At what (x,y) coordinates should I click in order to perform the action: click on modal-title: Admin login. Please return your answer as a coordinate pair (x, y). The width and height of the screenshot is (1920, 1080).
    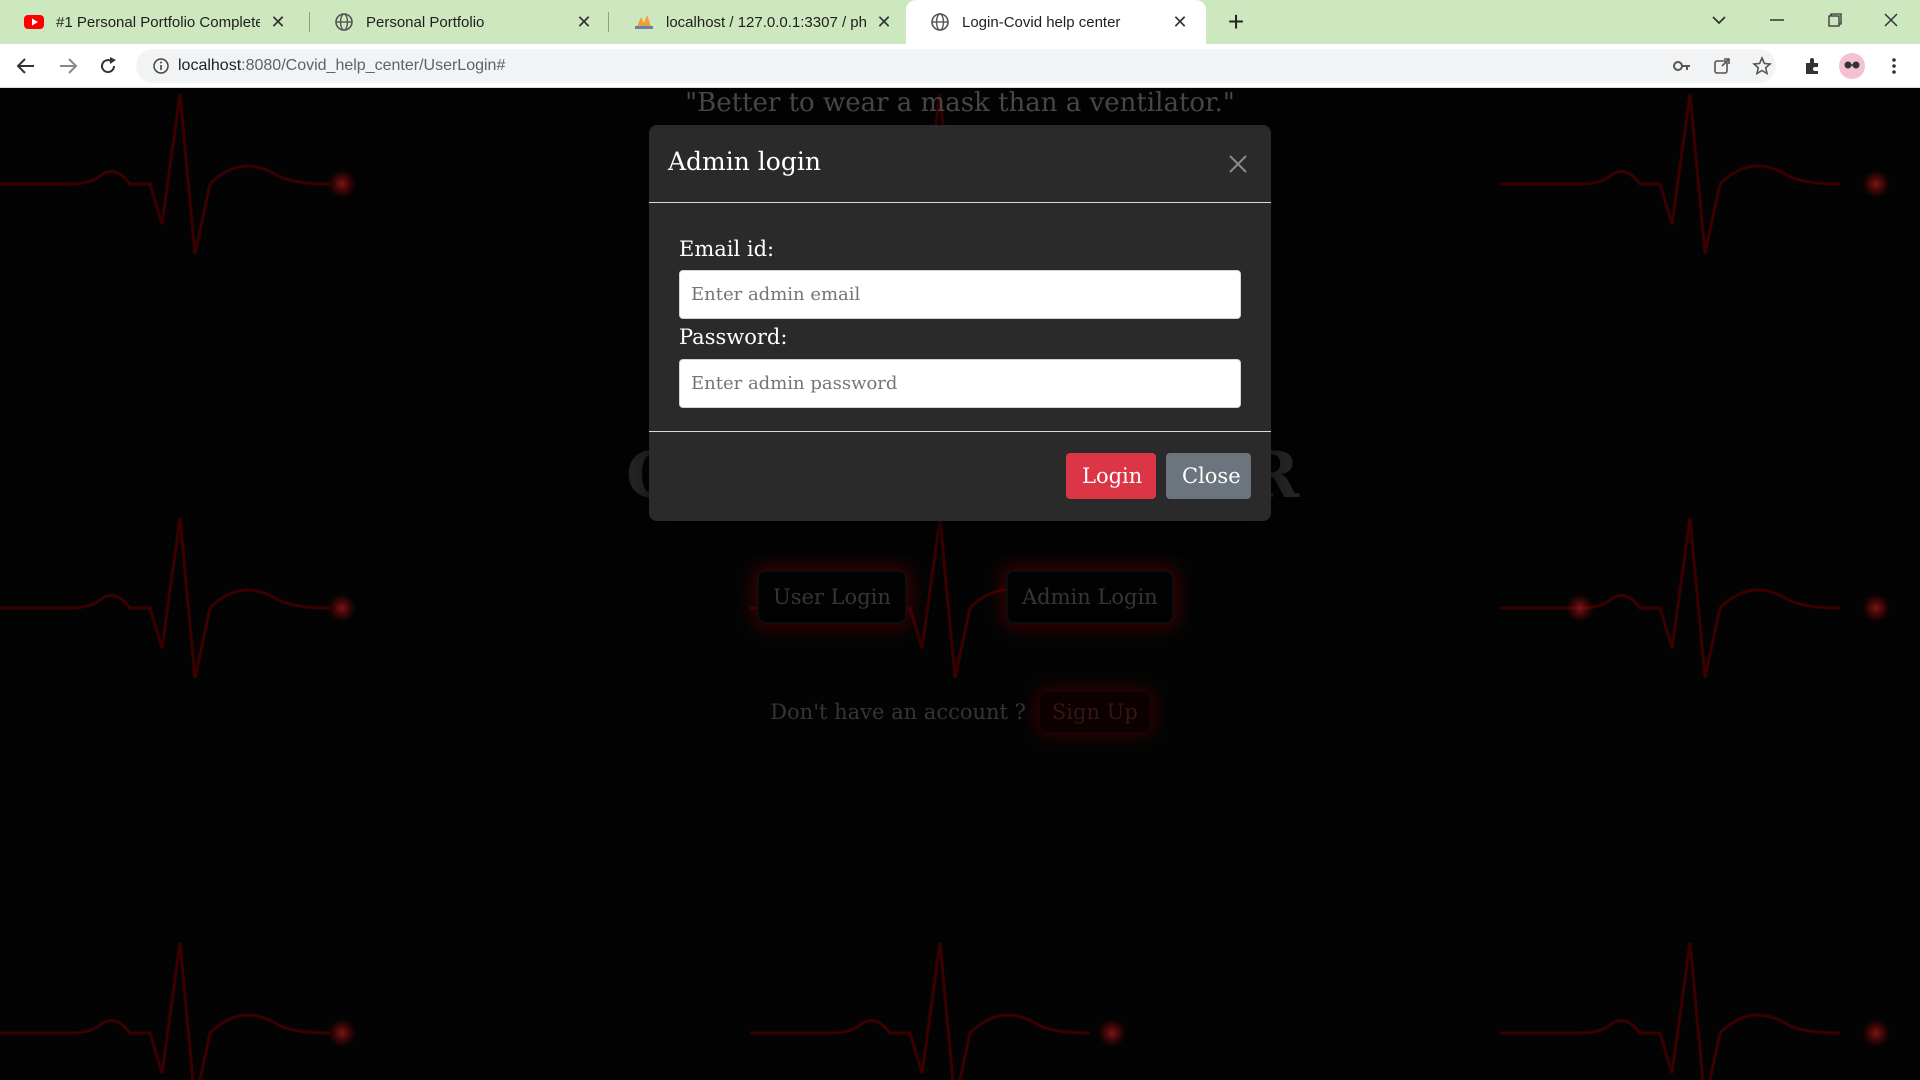
    Looking at the image, I should click on (744, 161).